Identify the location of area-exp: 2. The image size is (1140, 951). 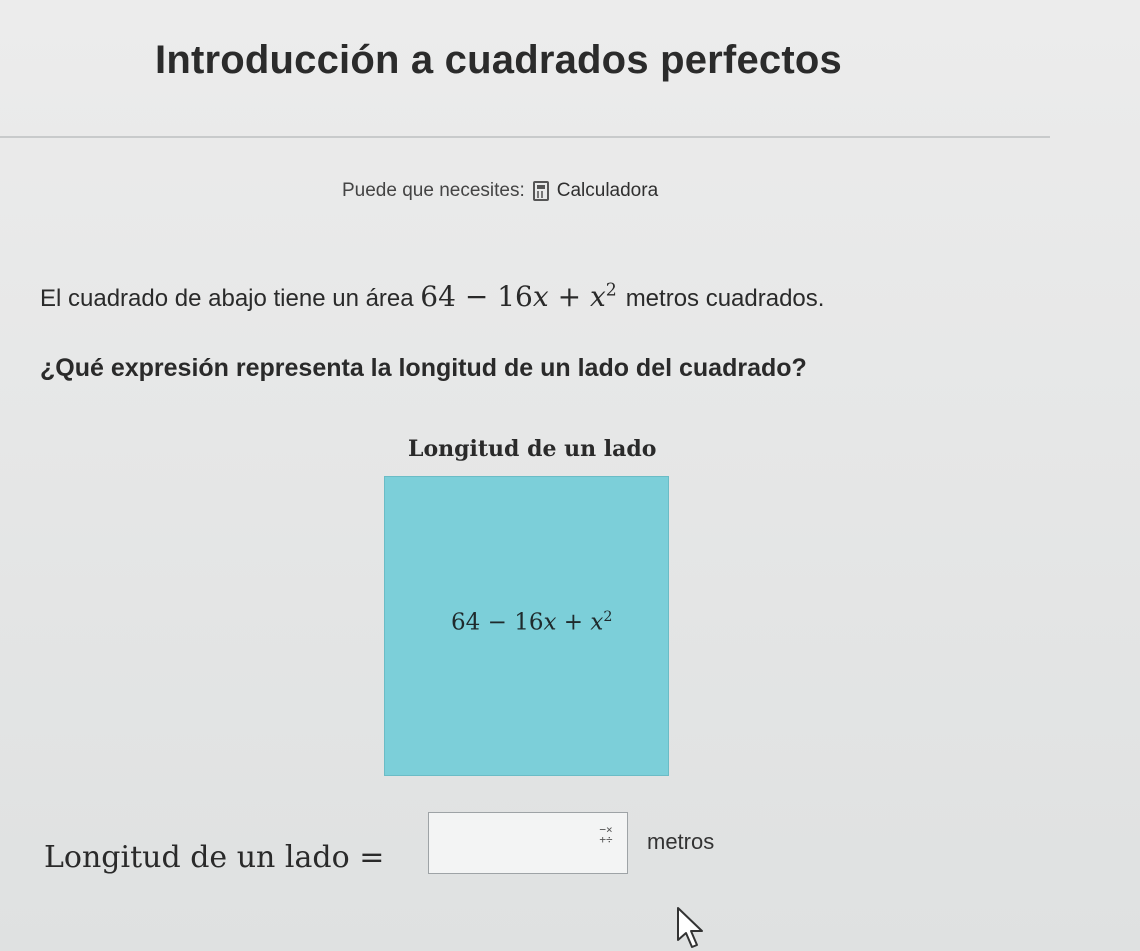
(611, 290).